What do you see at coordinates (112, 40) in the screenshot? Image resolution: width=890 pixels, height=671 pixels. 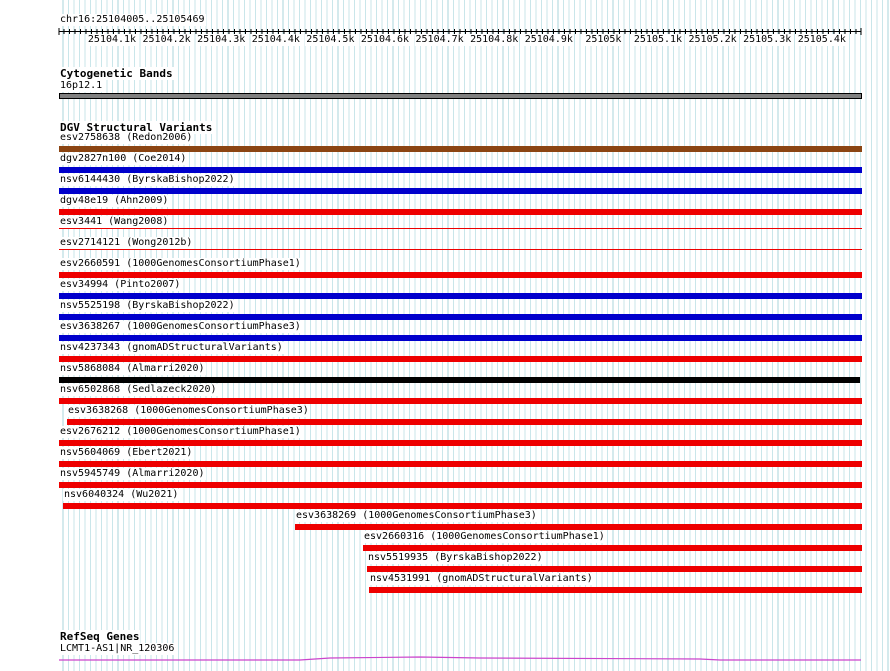 I see `ruler-tick-label: 25104.1k` at bounding box center [112, 40].